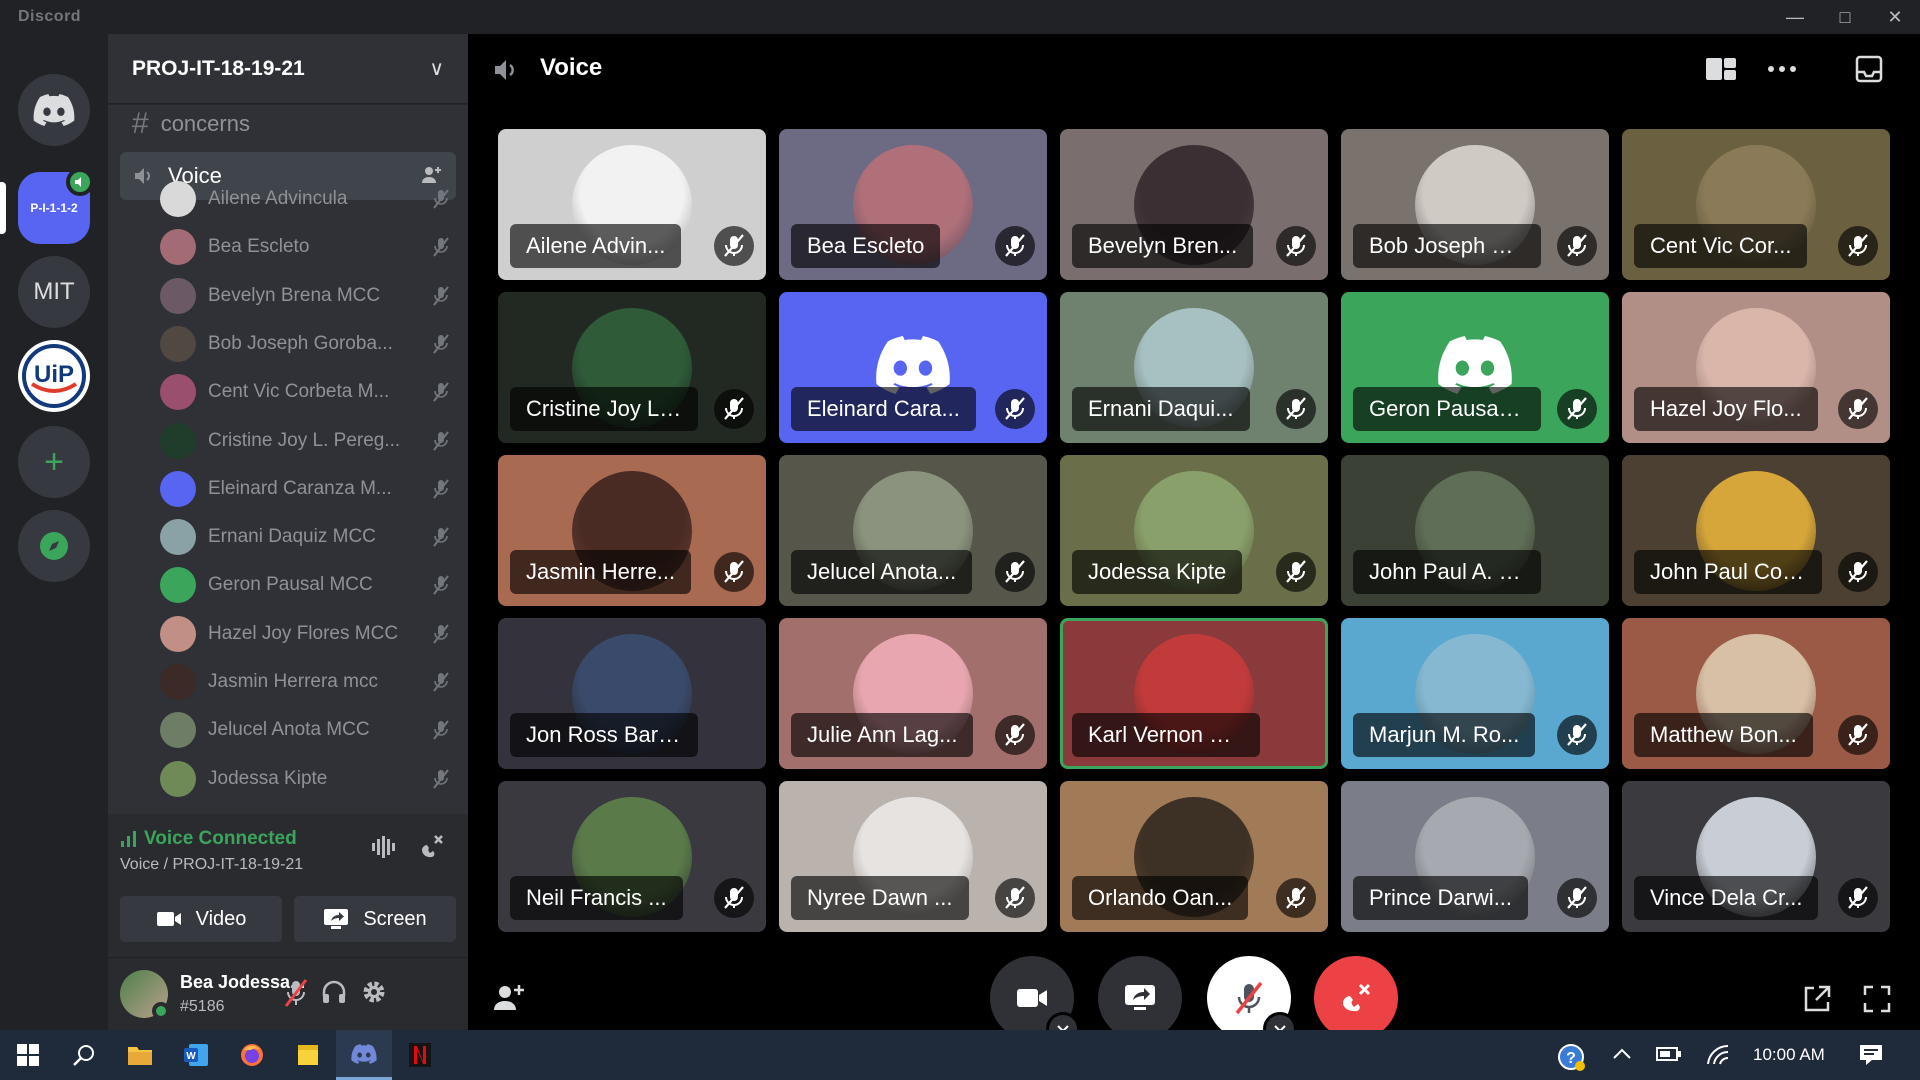  Describe the element at coordinates (305, 730) in the screenshot. I see `voice-member: Jelucel Anota MCC` at that location.